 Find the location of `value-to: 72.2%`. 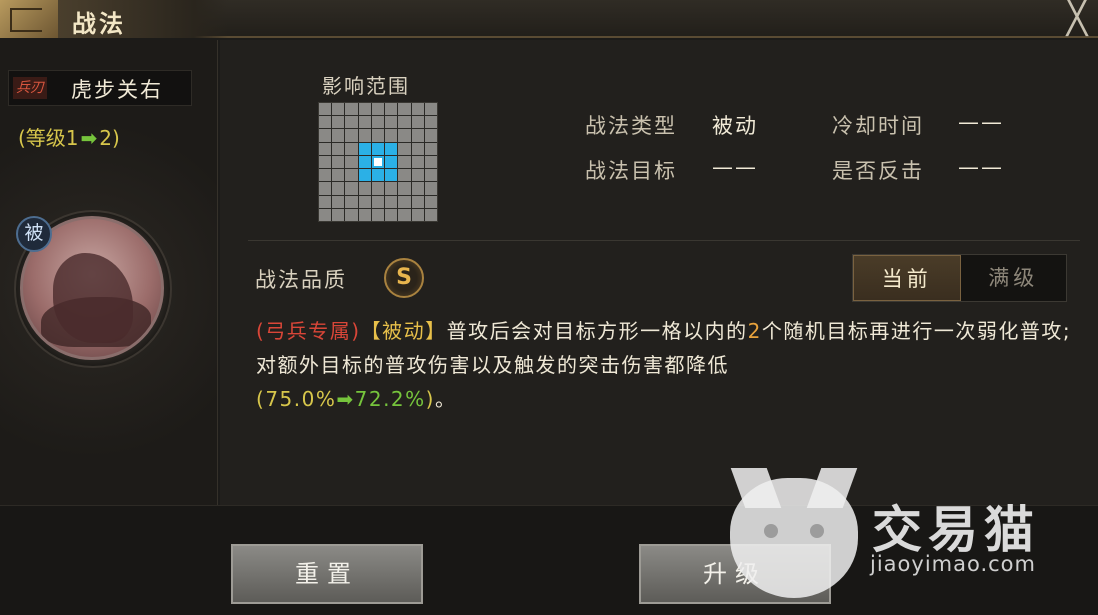

value-to: 72.2% is located at coordinates (390, 399).